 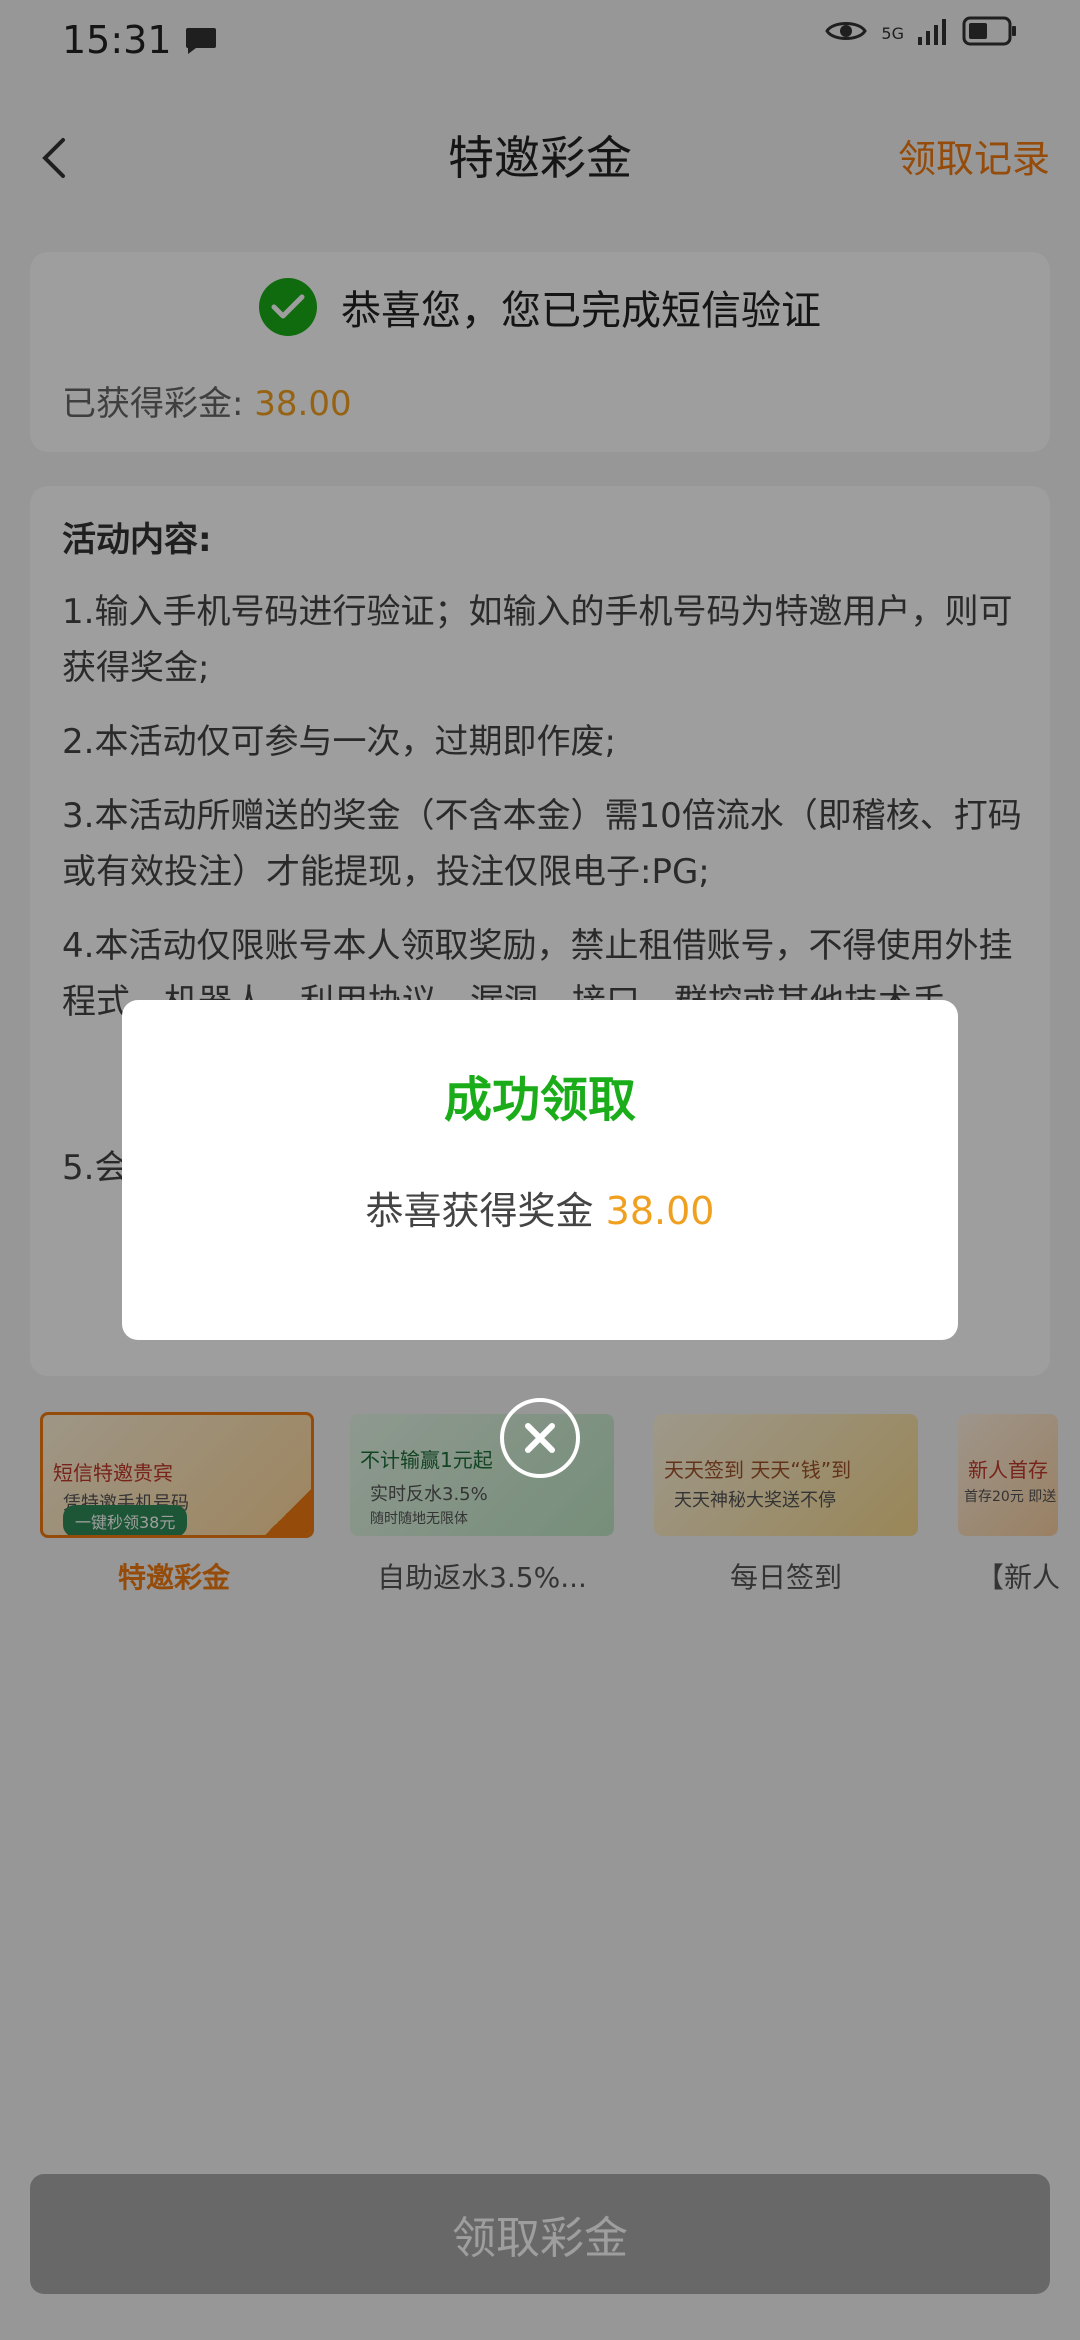 I want to click on success-dialog, so click(x=540, y=1170).